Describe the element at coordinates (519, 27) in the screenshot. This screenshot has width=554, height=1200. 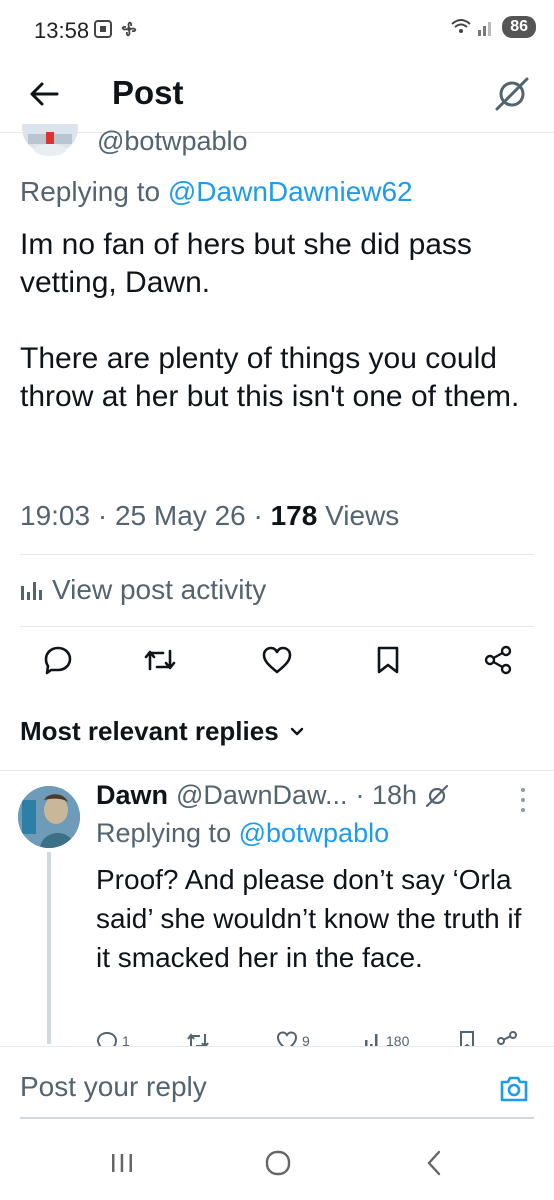
I see `battery-indicator: 86` at that location.